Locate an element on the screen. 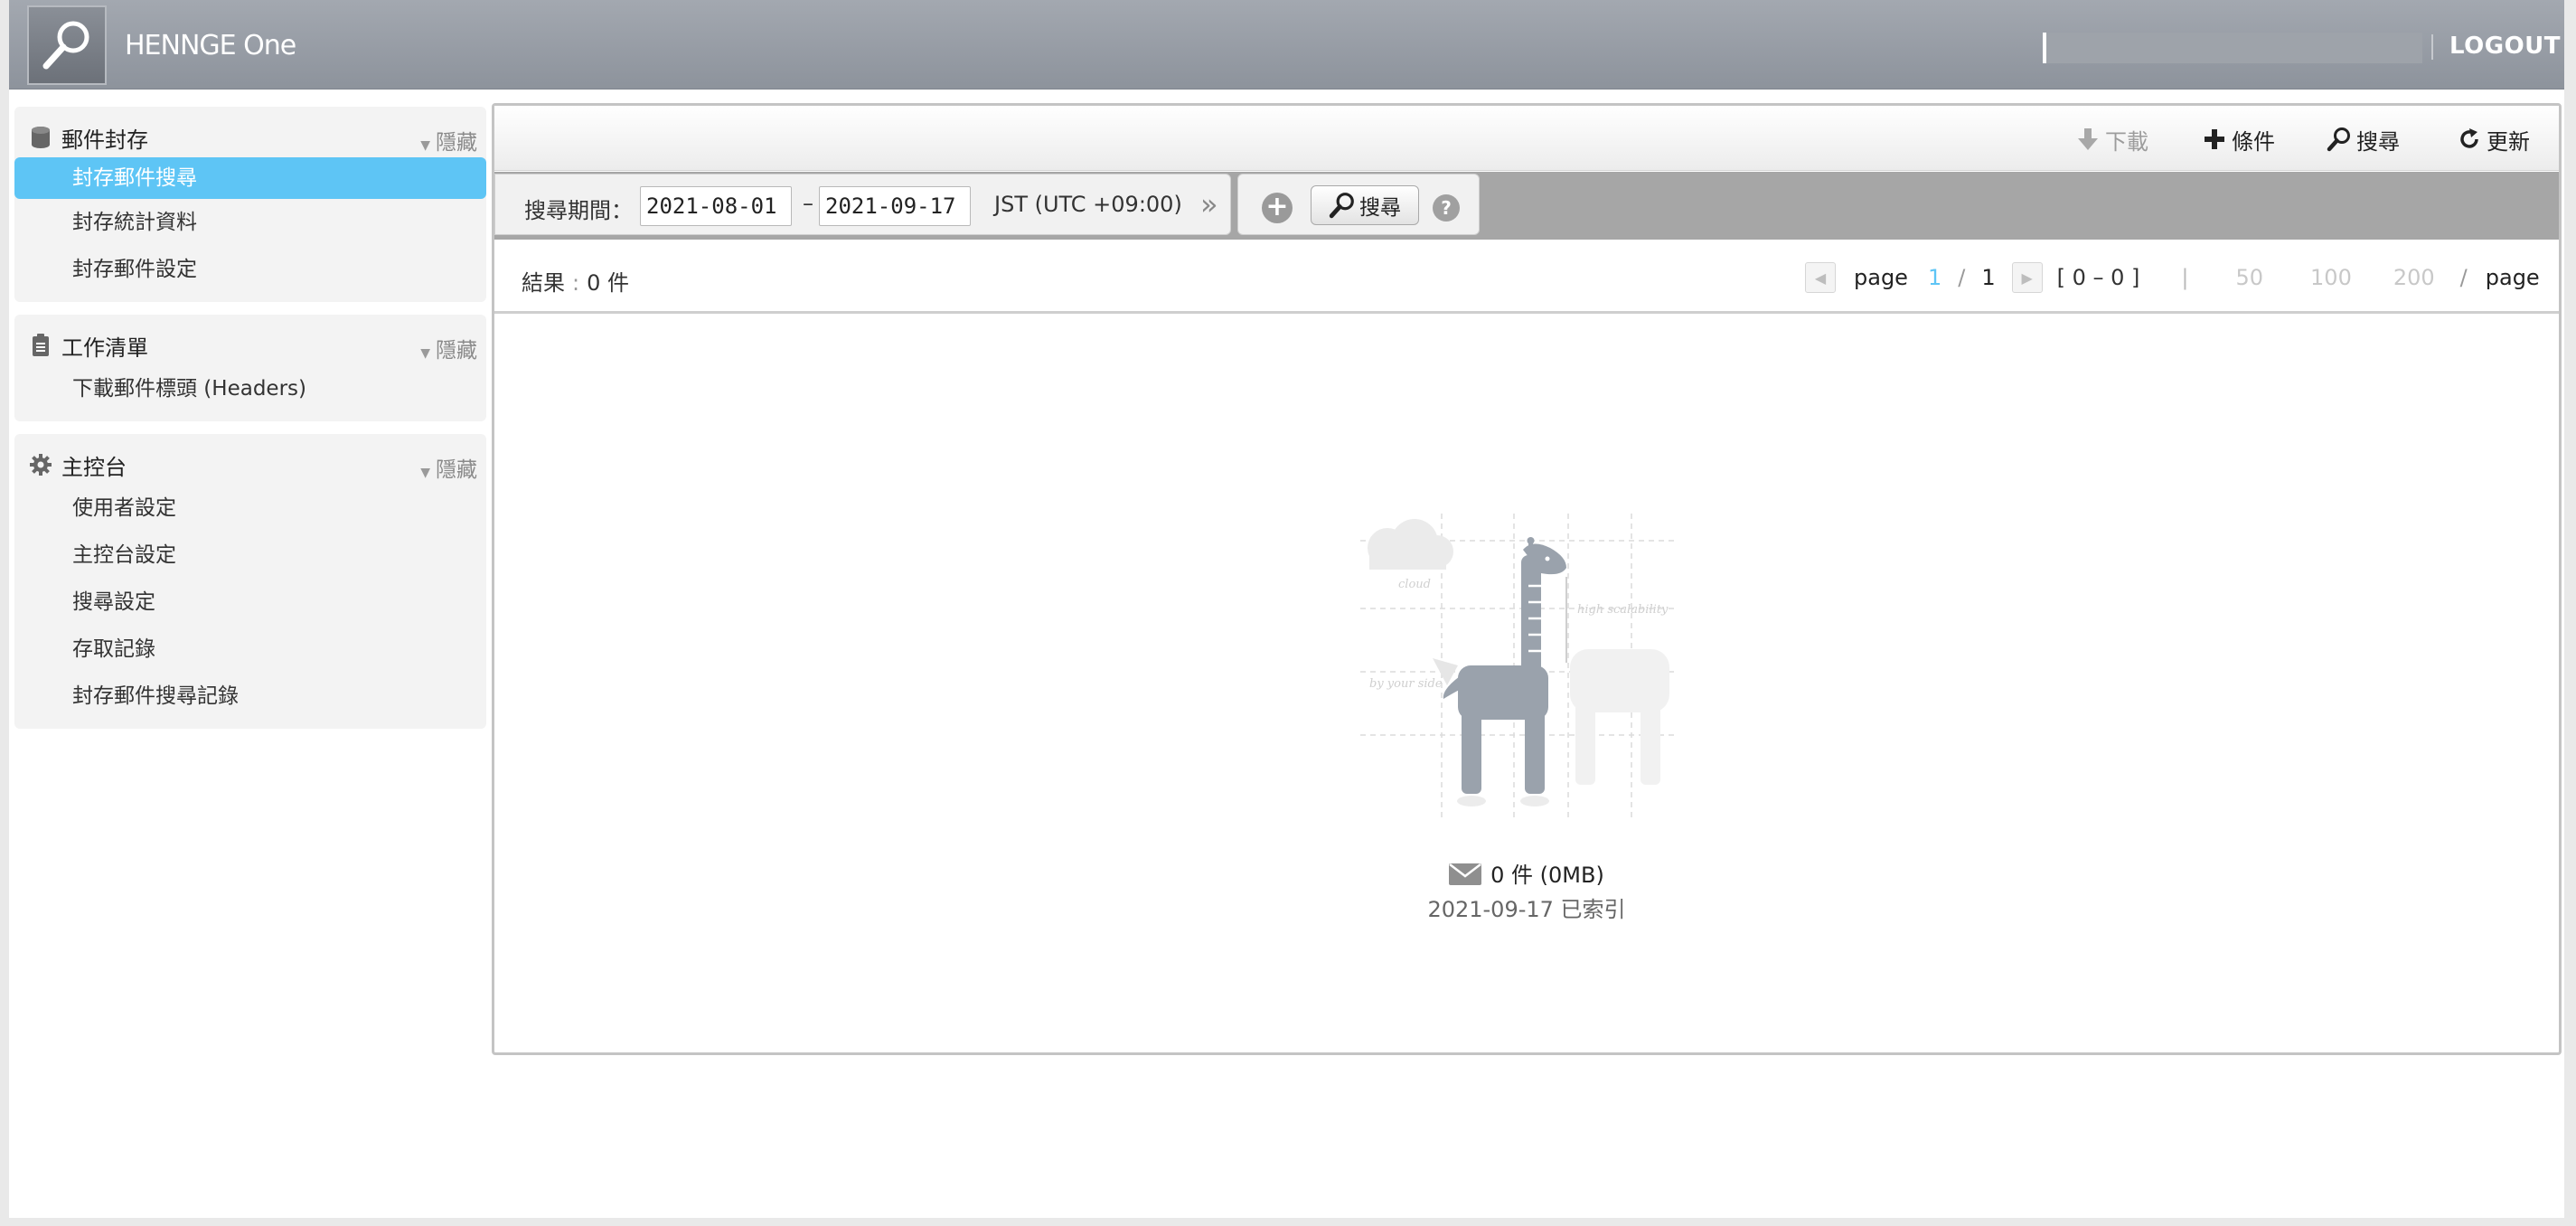 The width and height of the screenshot is (2576, 1226). magnifier-logo-icon is located at coordinates (65, 45).